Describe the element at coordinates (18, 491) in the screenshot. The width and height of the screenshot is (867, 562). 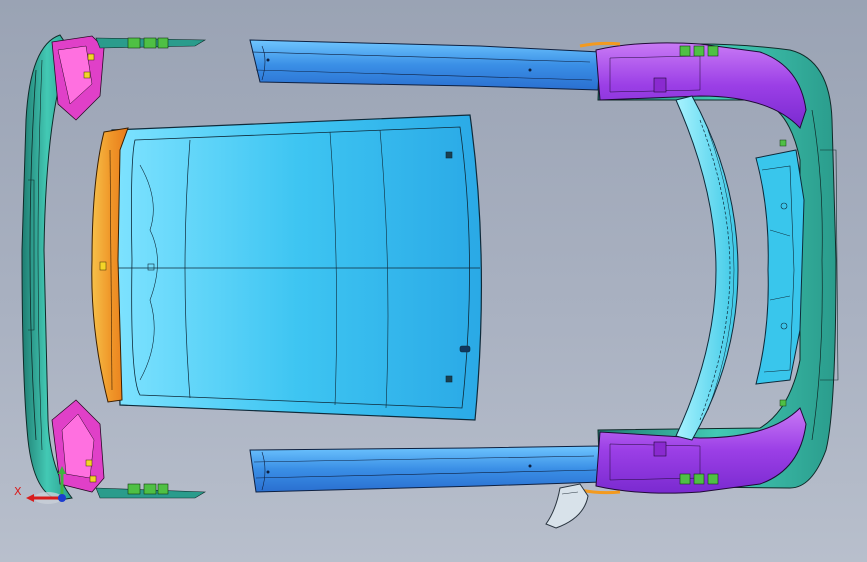
I see `triad-axis-label: X` at that location.